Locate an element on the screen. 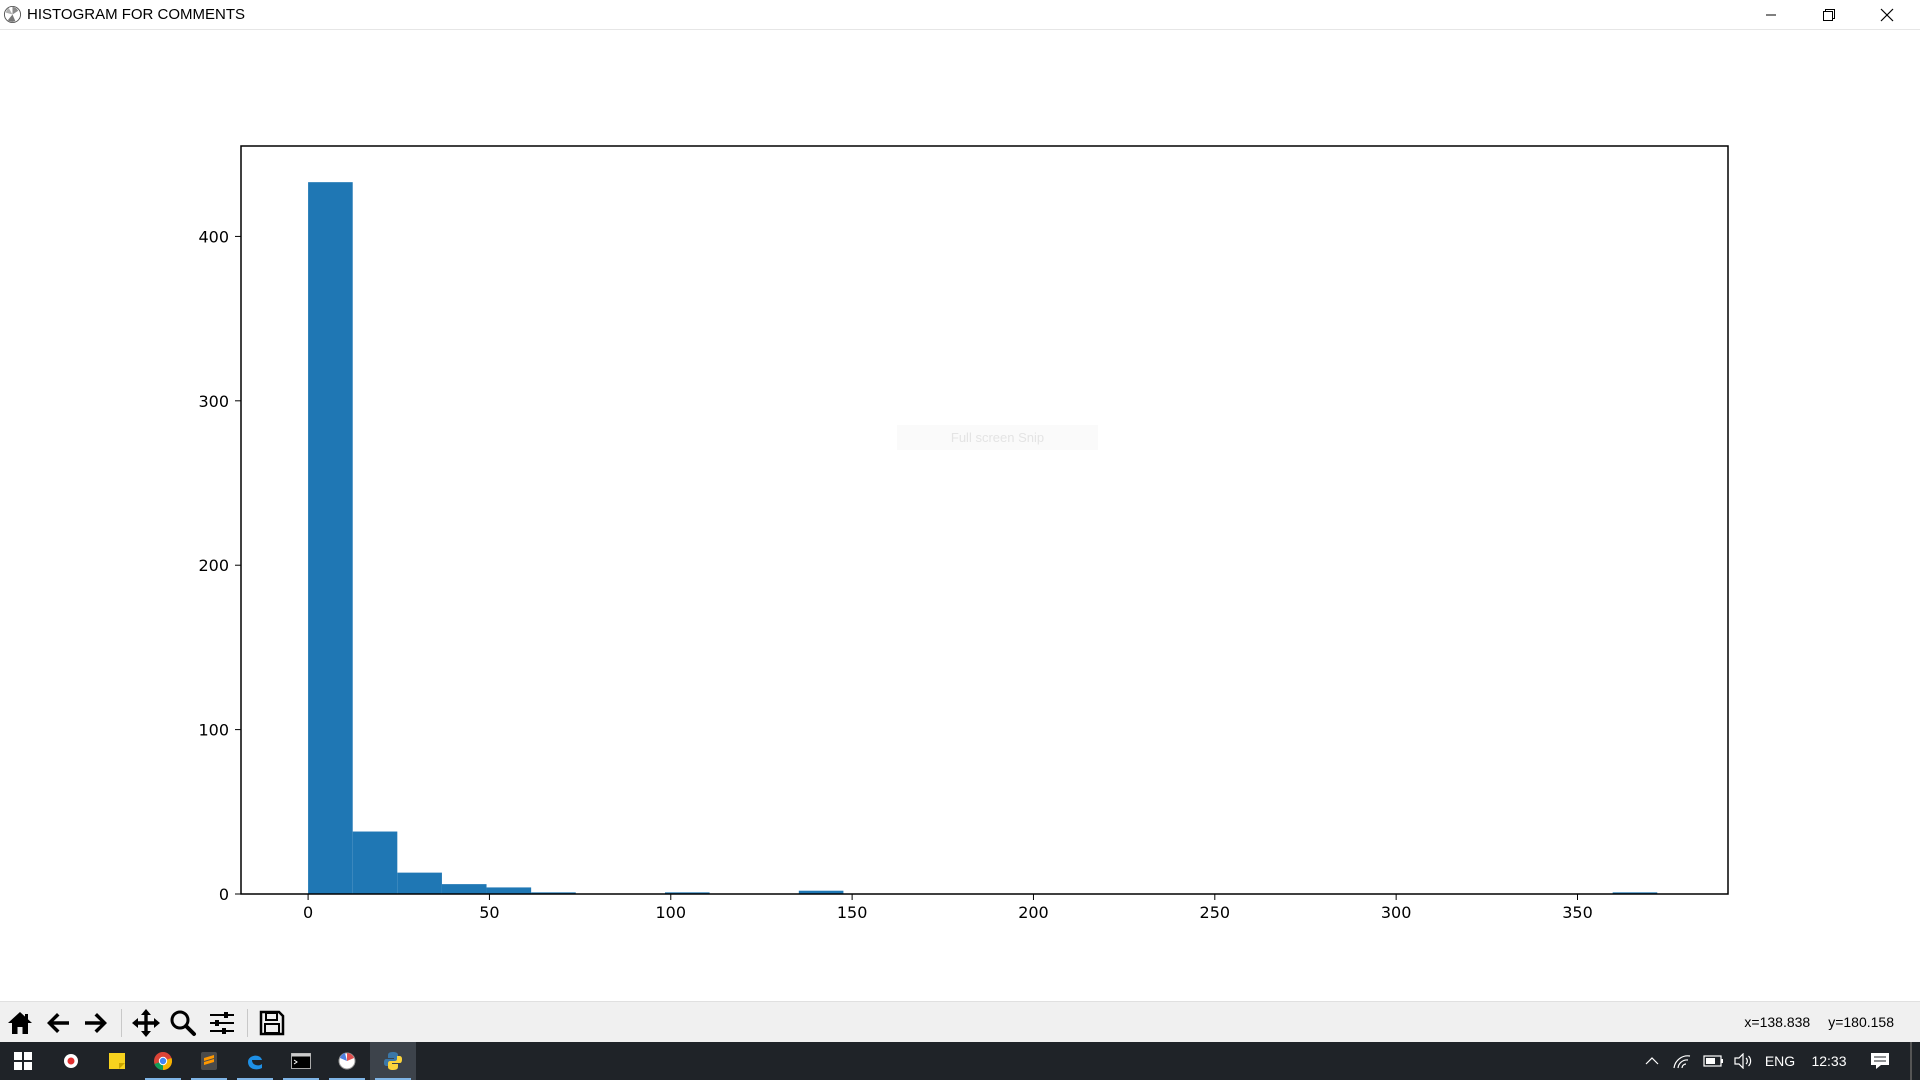  window-title: HISTOGRAM FOR COMMENTS is located at coordinates (136, 14).